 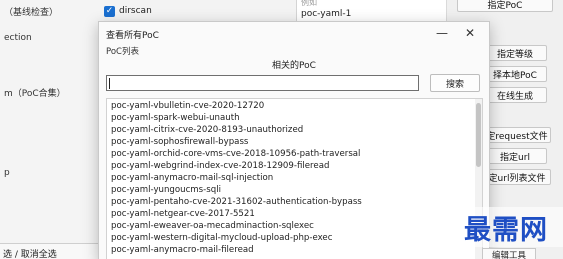 I want to click on dirscan-option: ✓ dirscan, so click(x=128, y=11).